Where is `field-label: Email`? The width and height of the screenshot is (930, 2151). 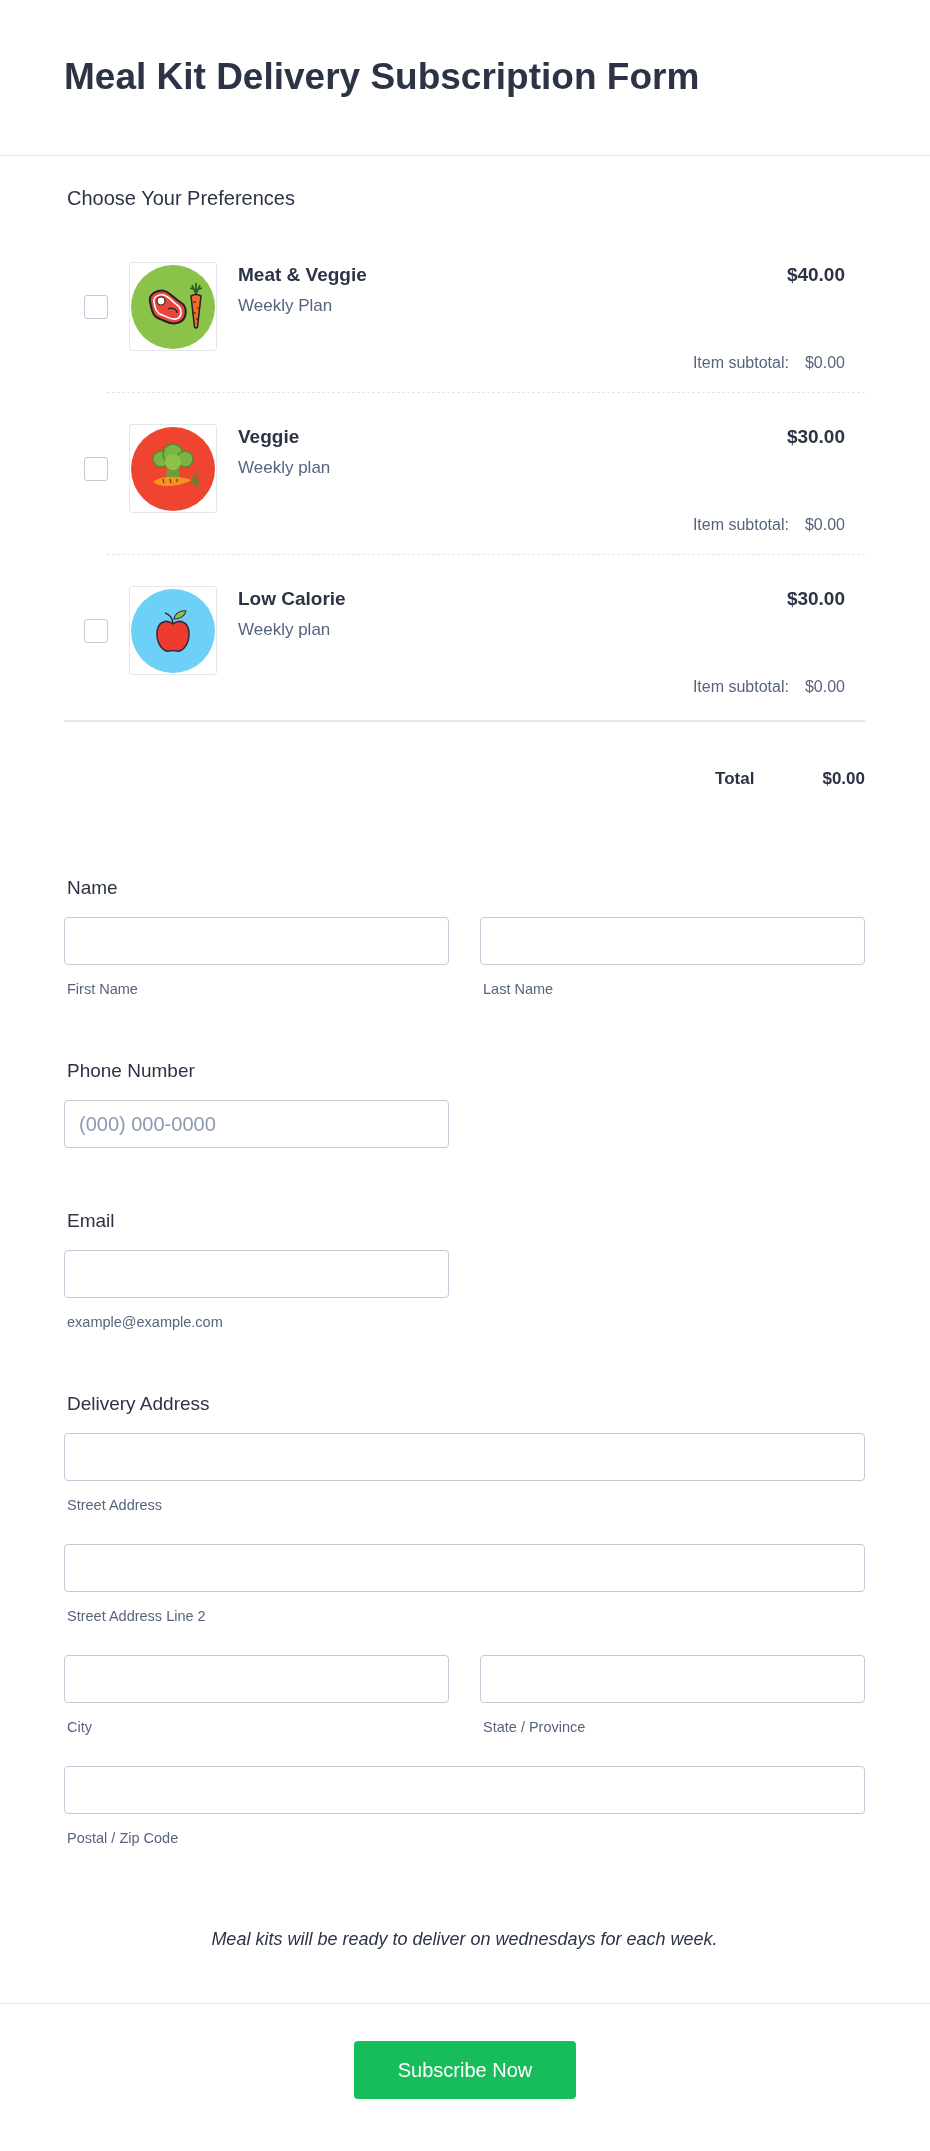 field-label: Email is located at coordinates (91, 1221).